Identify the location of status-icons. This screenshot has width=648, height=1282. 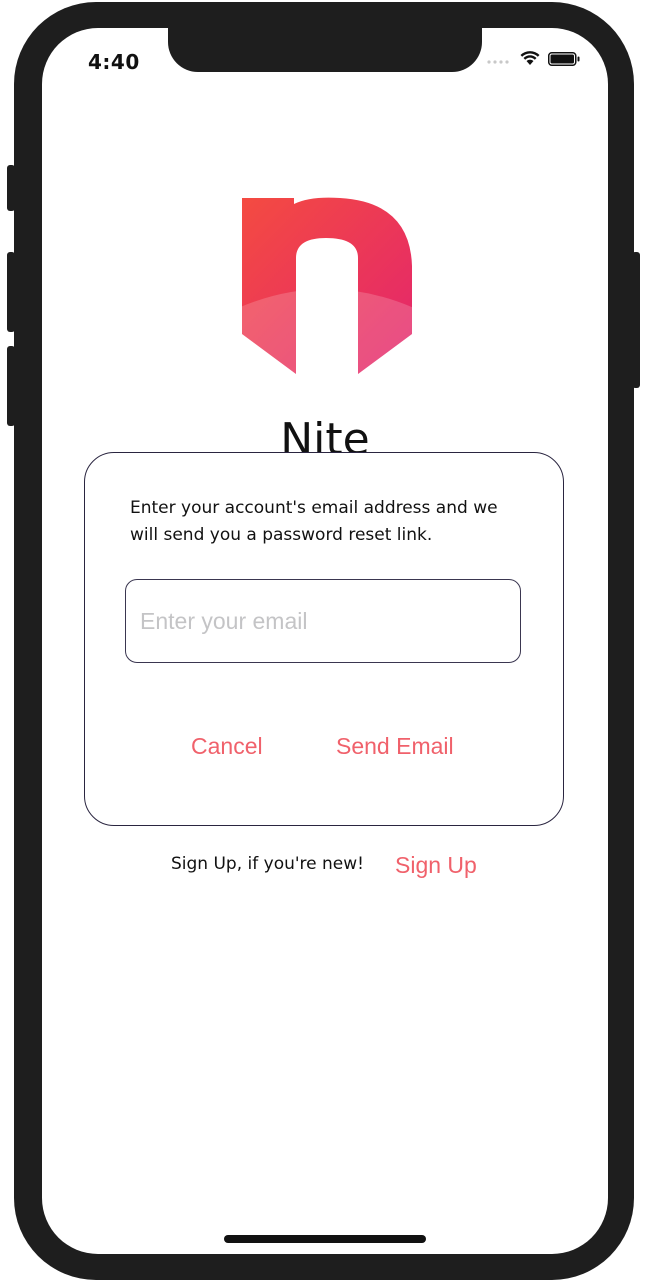
(533, 60).